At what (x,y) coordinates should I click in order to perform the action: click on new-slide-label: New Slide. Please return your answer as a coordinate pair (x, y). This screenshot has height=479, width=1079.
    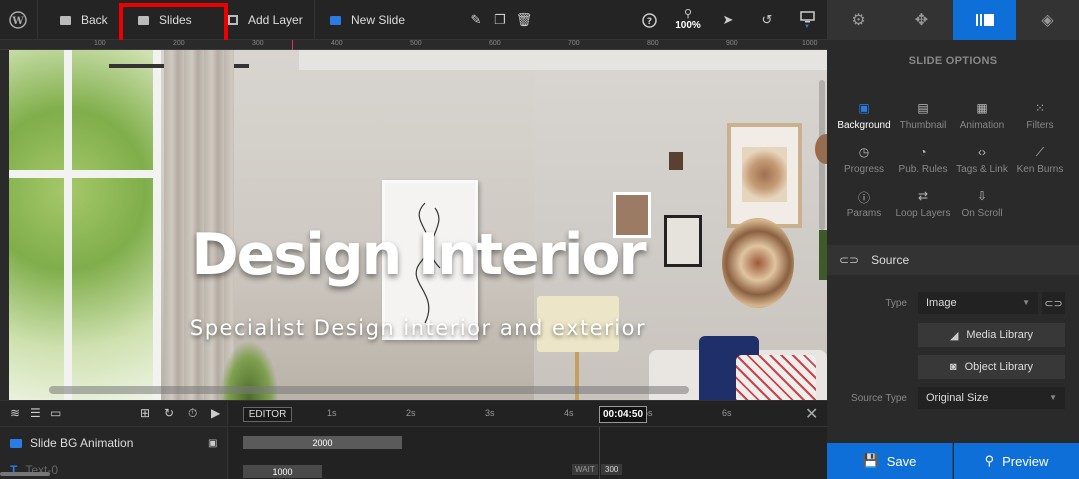
    Looking at the image, I should click on (378, 20).